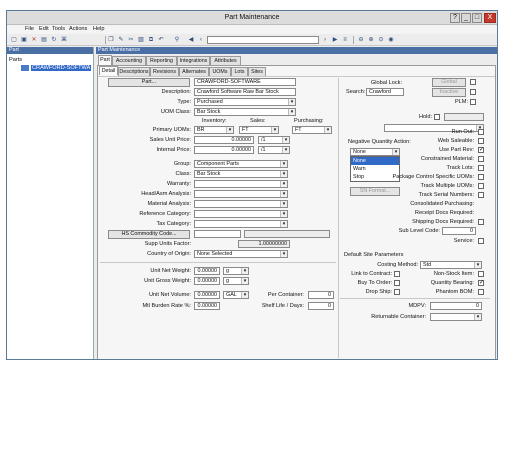  I want to click on internal-price-field: 0.00000, so click(224, 150).